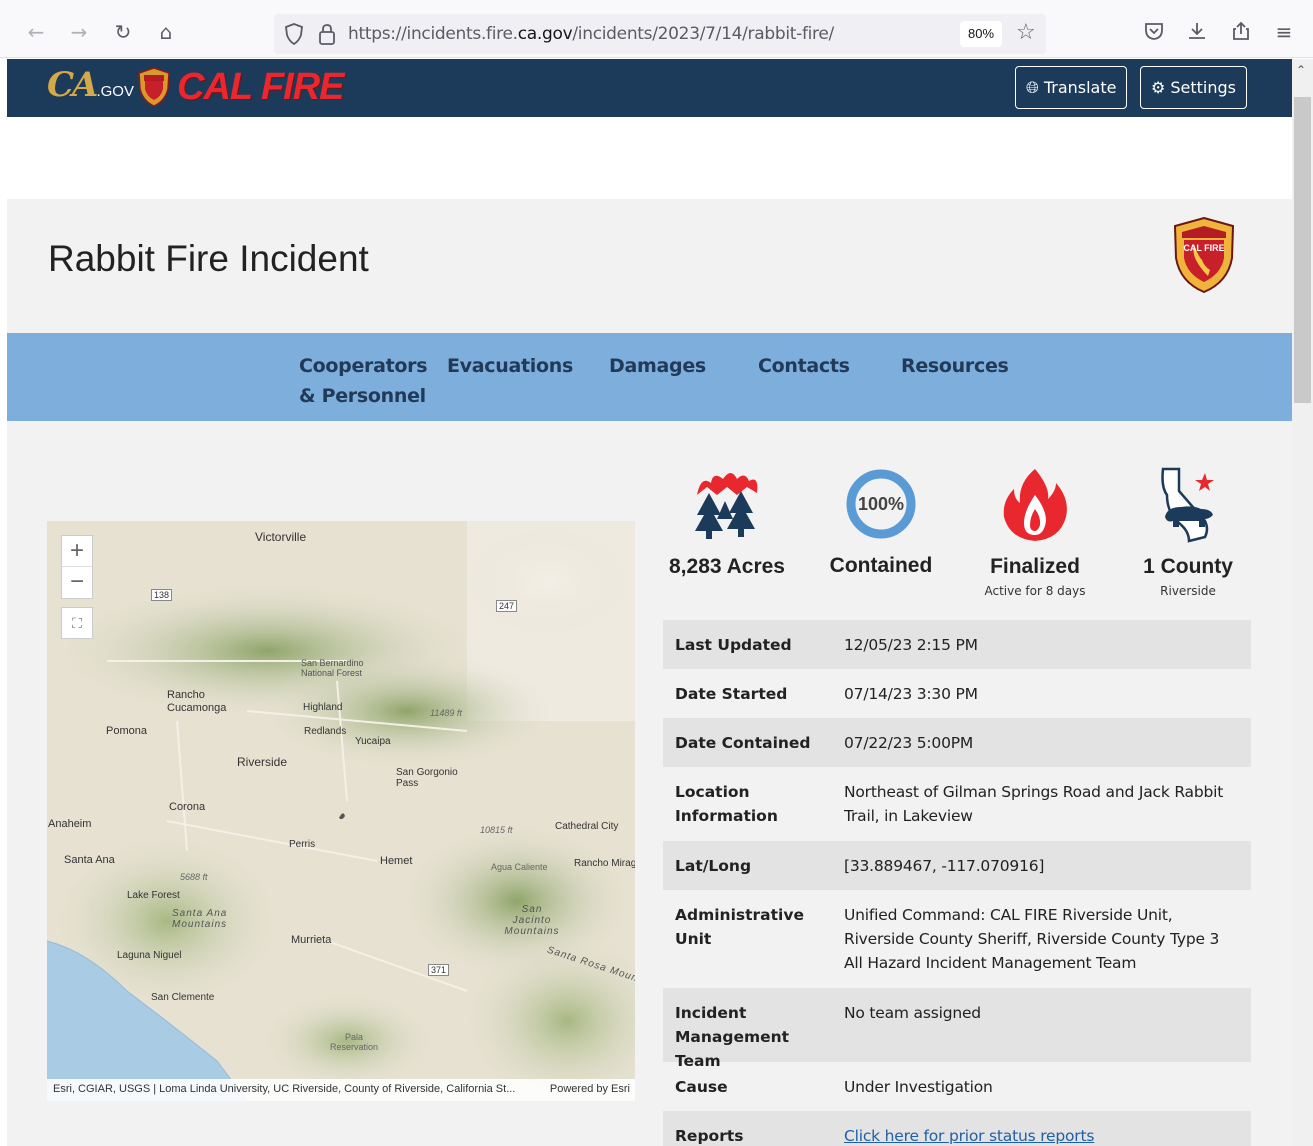  I want to click on info-value: [33.889467, -117.070916], so click(944, 866).